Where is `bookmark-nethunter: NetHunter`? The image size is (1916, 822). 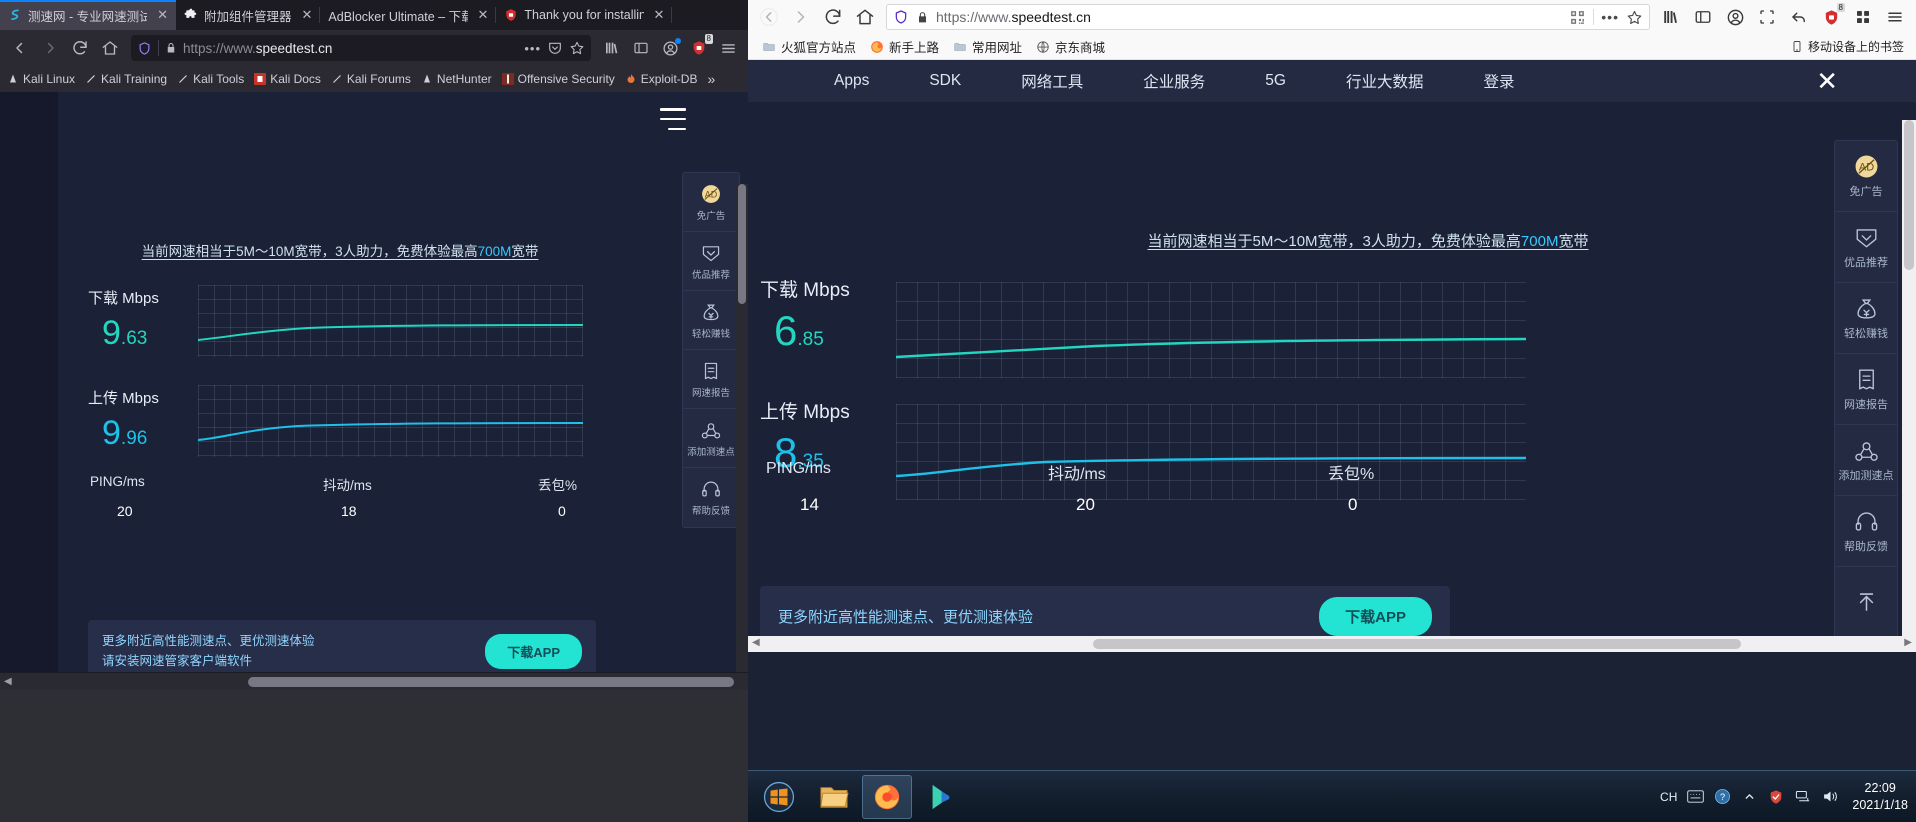 bookmark-nethunter: NetHunter is located at coordinates (456, 79).